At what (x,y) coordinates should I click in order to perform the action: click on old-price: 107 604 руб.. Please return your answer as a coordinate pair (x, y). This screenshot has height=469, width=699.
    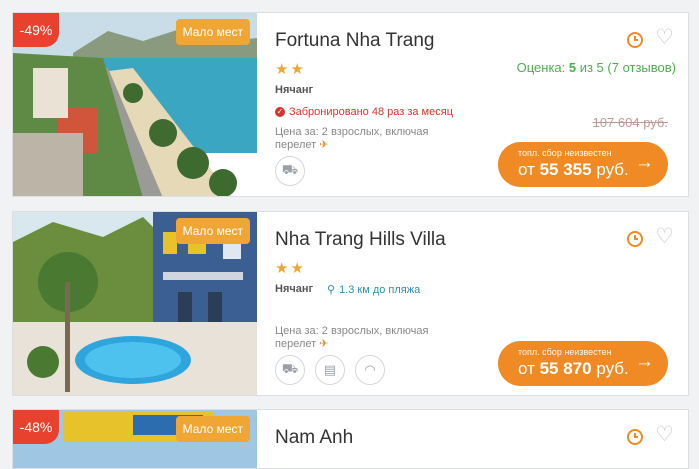
    Looking at the image, I should click on (630, 122).